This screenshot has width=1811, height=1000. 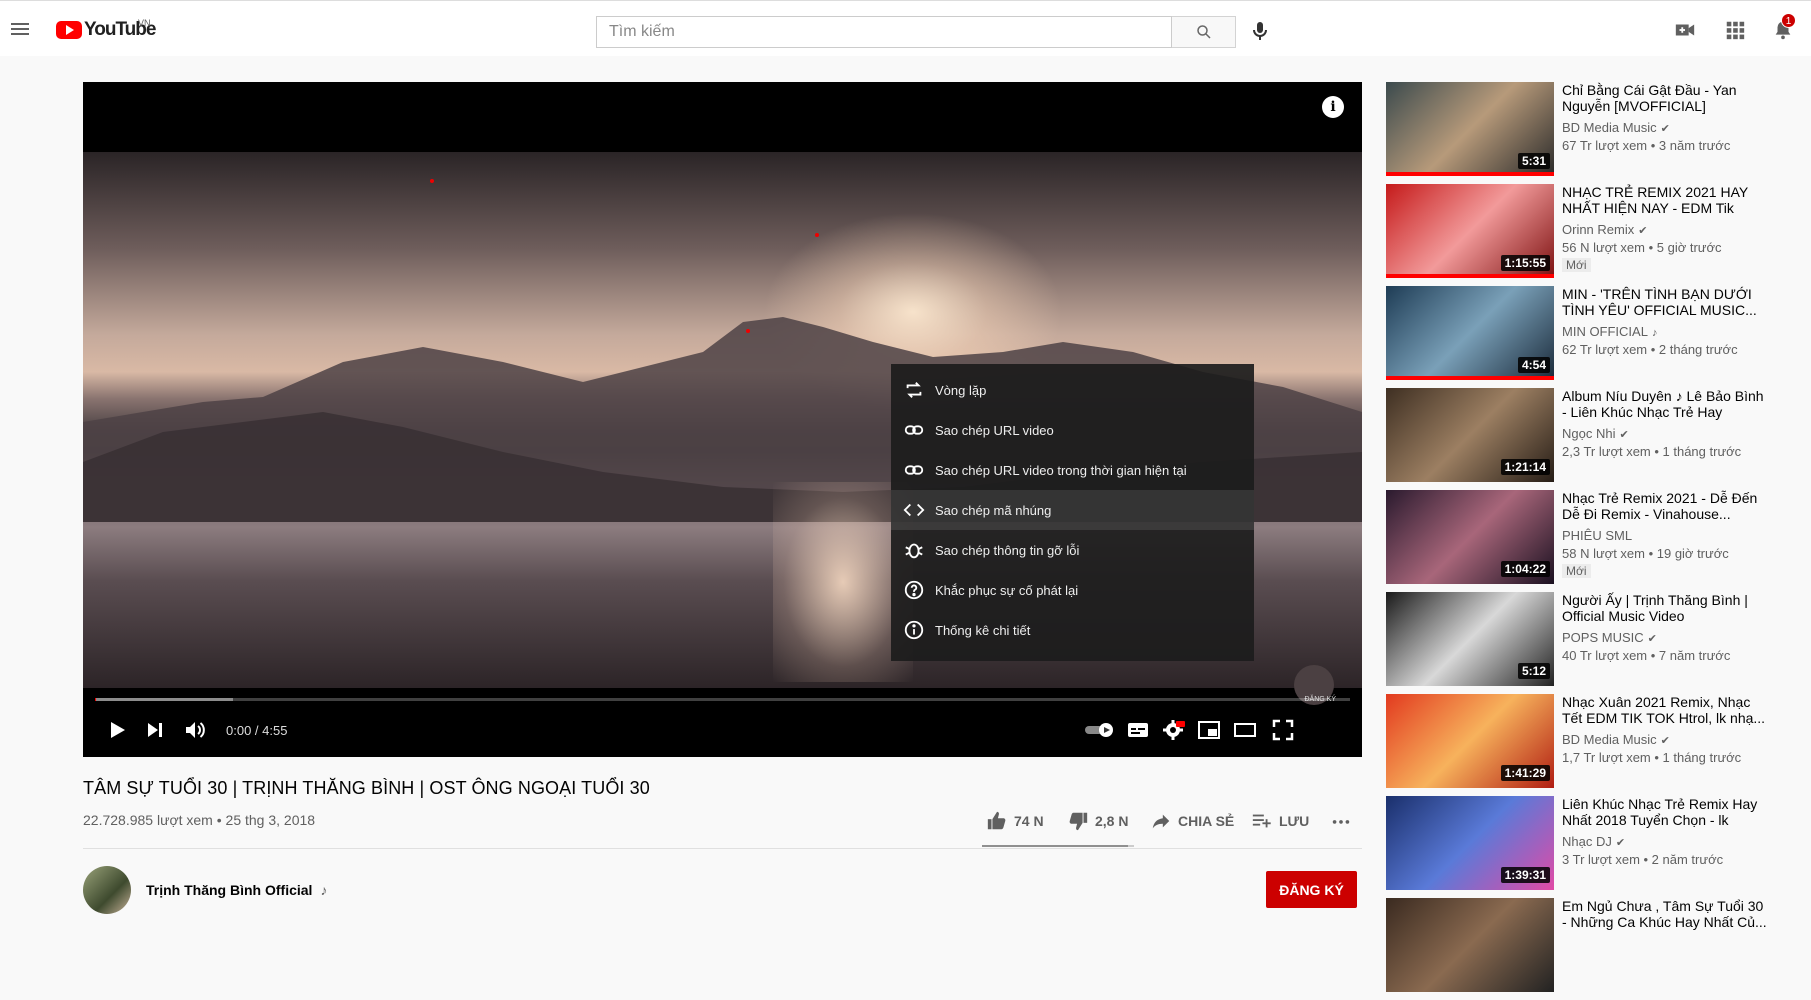 What do you see at coordinates (199, 820) in the screenshot?
I see `video-meta: 22.728.985 lượt xem • 25 thg 3, 2018` at bounding box center [199, 820].